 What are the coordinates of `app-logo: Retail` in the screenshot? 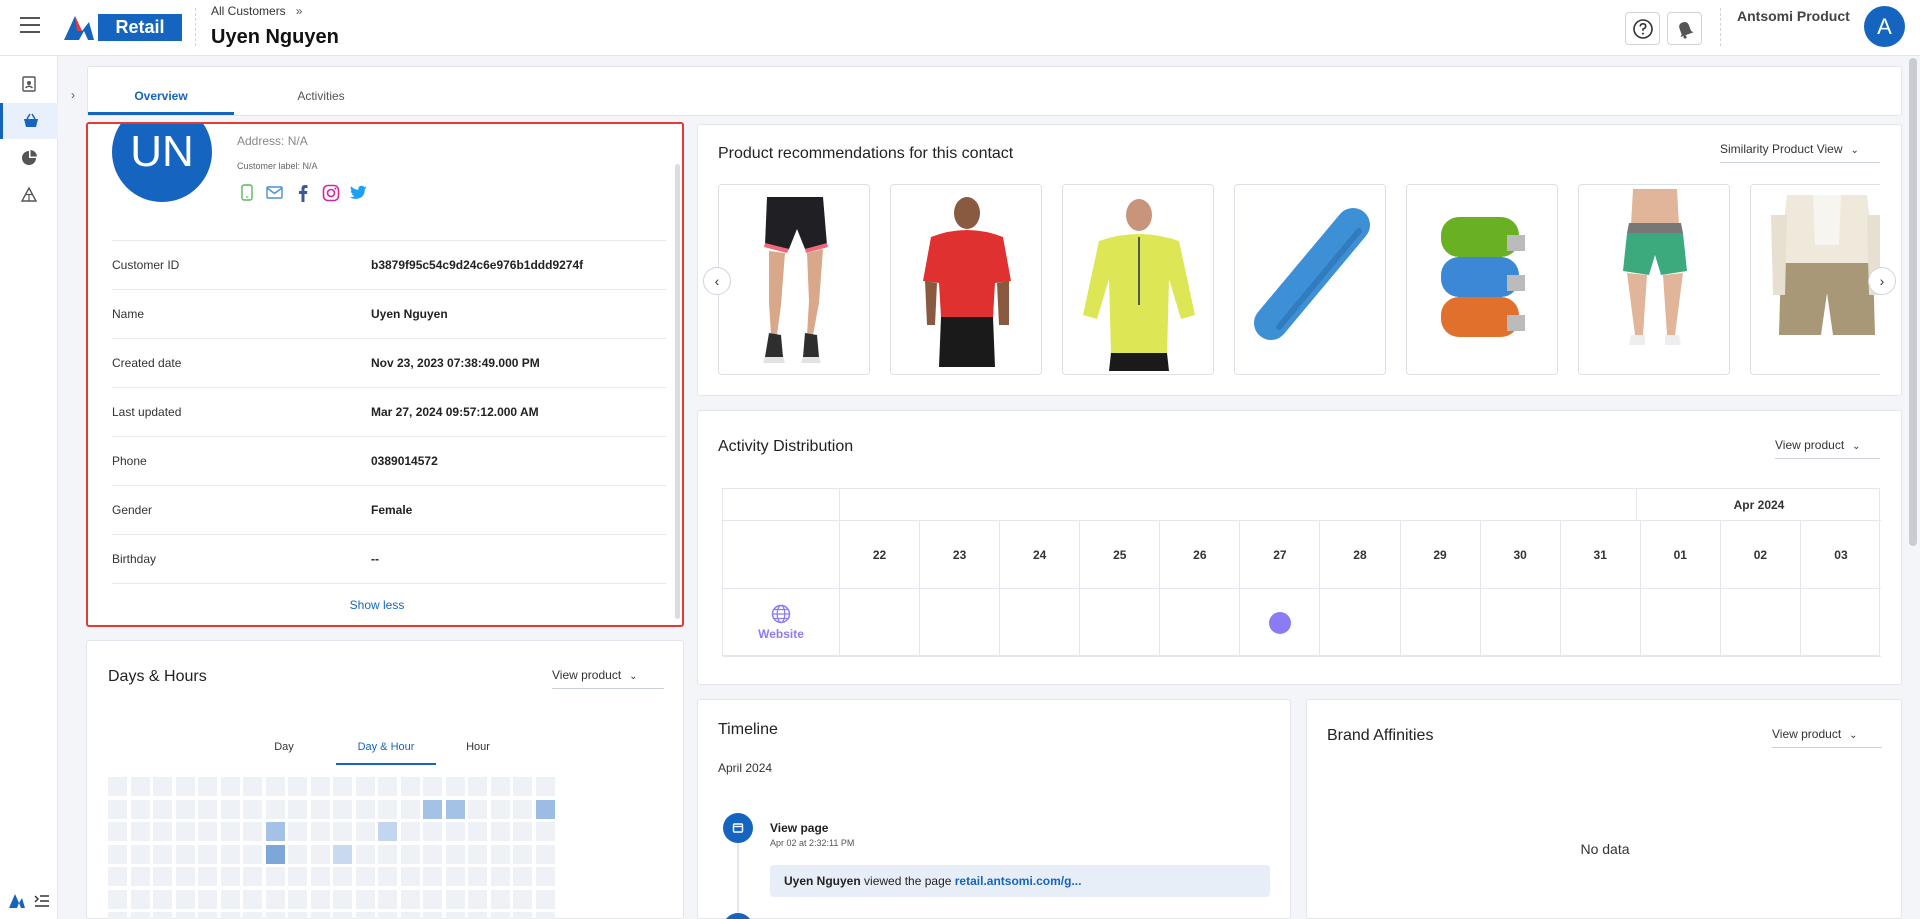 It's located at (122, 27).